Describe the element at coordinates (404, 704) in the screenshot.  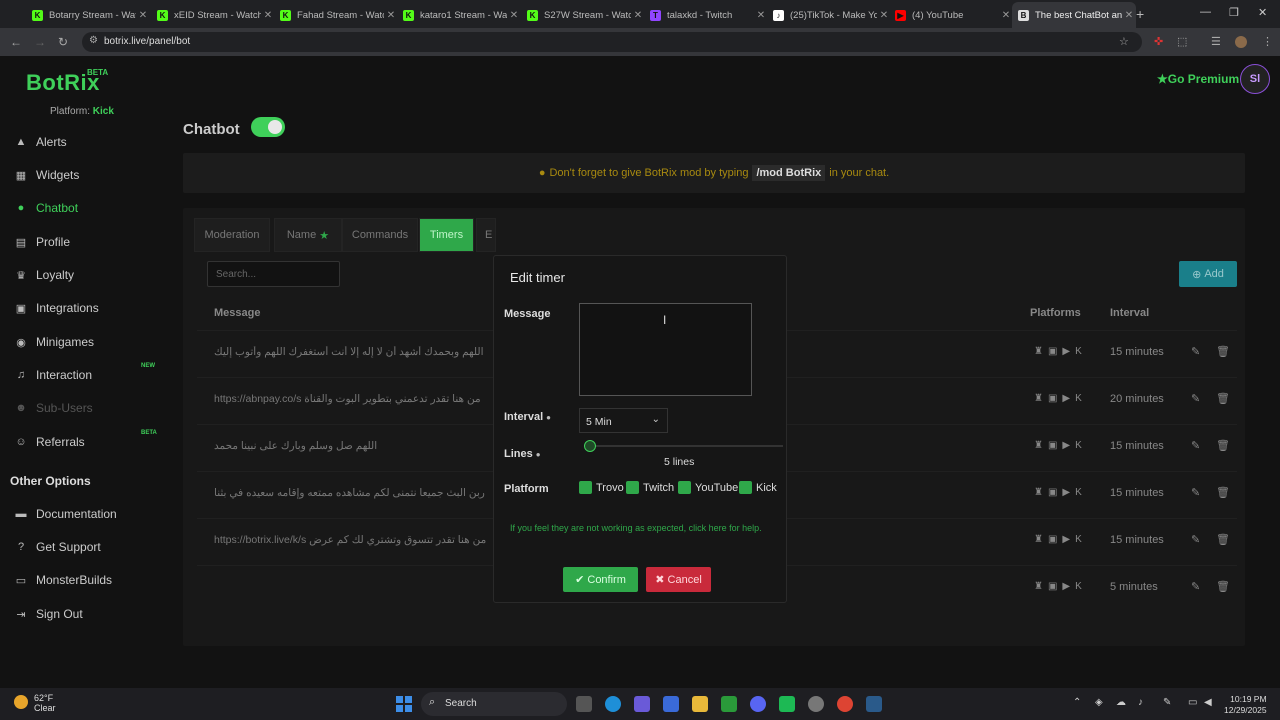
I see `start-button` at that location.